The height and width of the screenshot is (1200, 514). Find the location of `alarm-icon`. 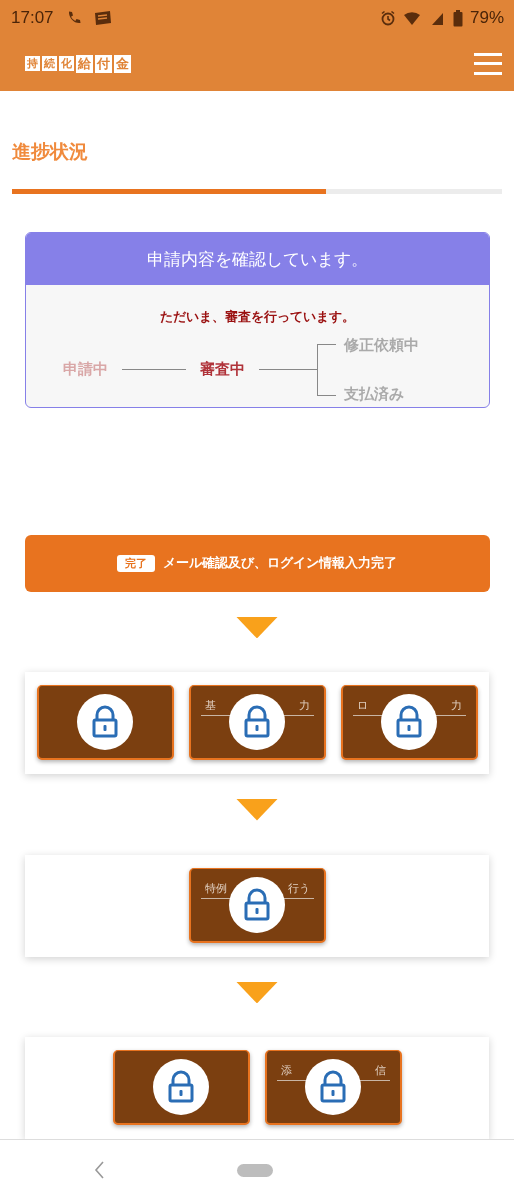

alarm-icon is located at coordinates (387, 18).